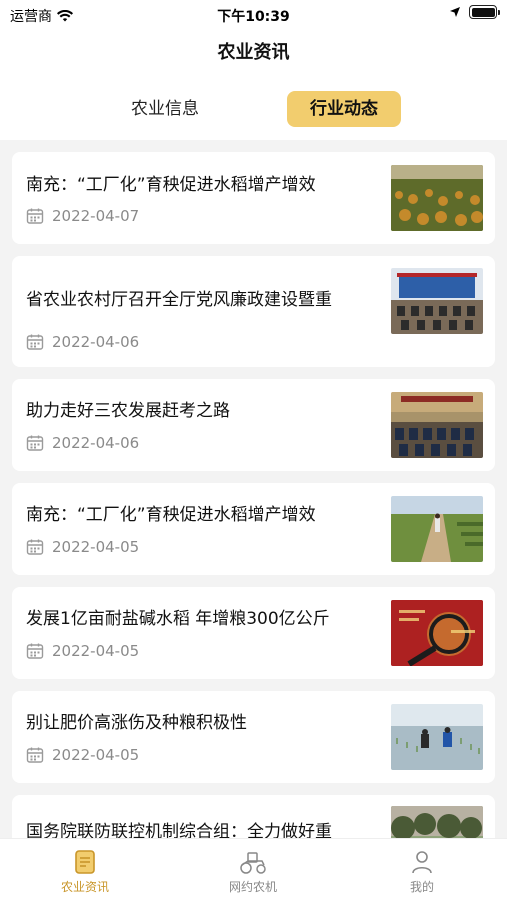 The height and width of the screenshot is (900, 507). Describe the element at coordinates (253, 198) in the screenshot. I see `news-card: 南充：“工厂化”育秧促进水稻增产增效 2022-04-07` at that location.